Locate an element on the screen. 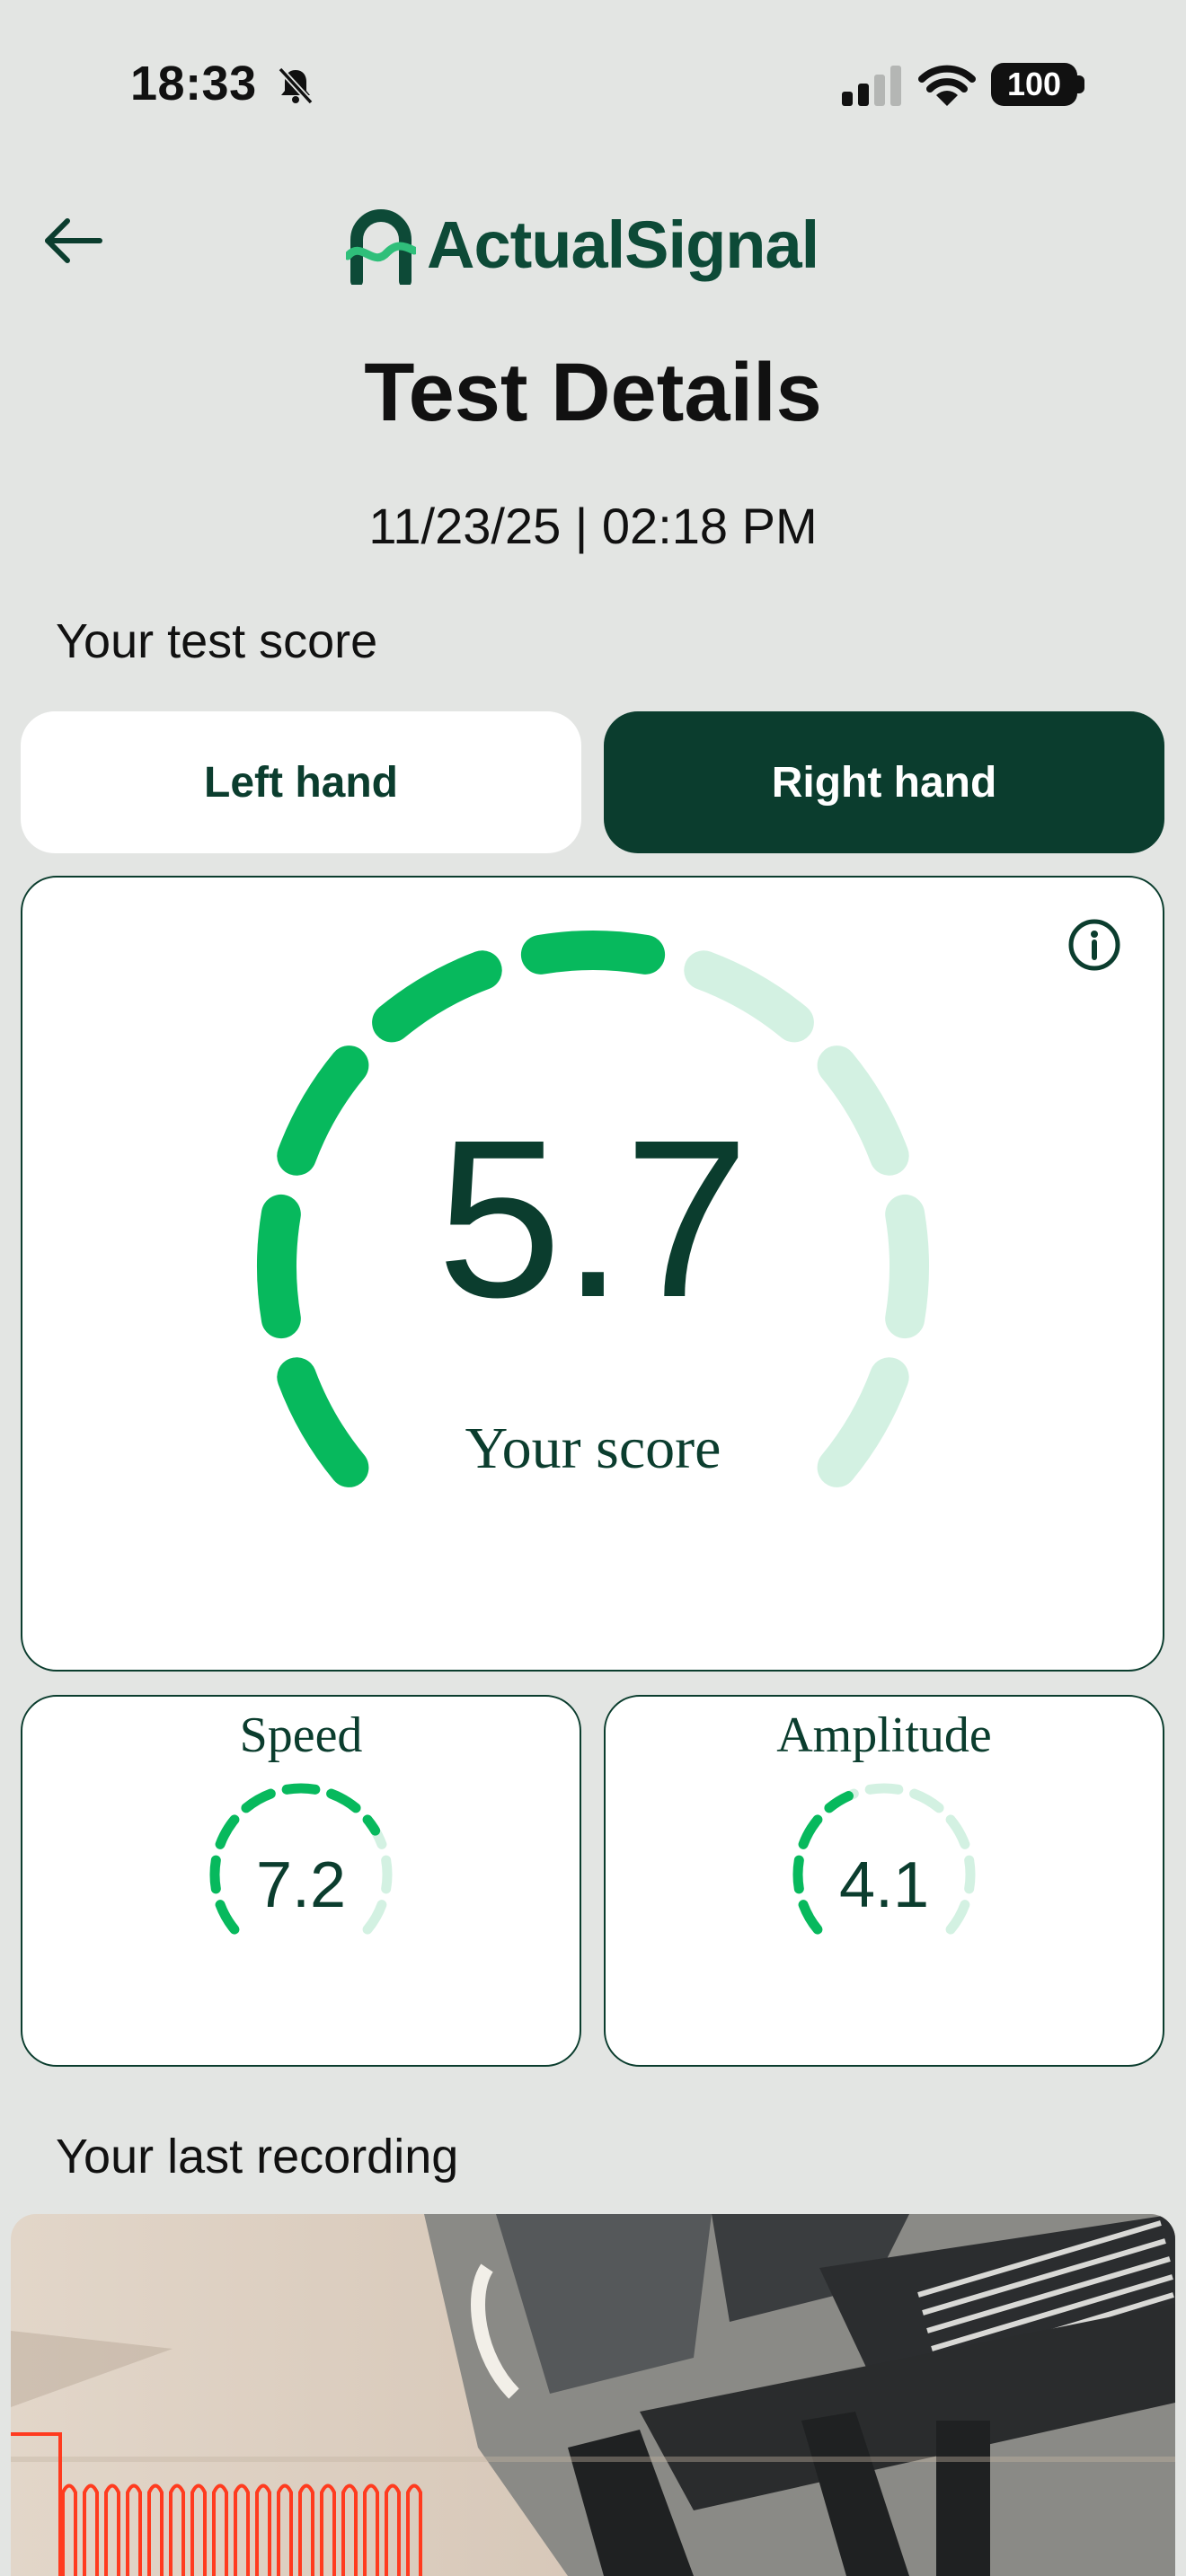 The width and height of the screenshot is (1186, 2576). recording-thumbnail is located at coordinates (593, 2395).